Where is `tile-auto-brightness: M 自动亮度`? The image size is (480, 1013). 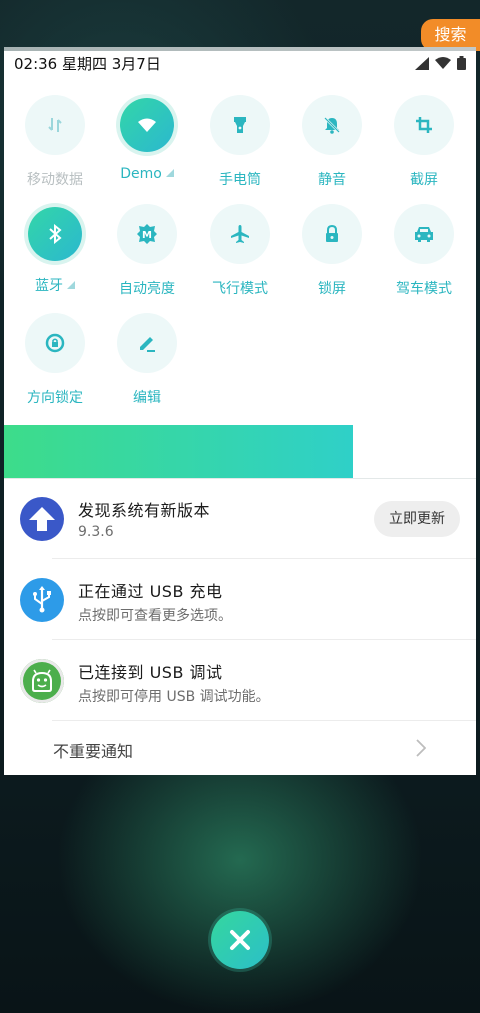 tile-auto-brightness: M 自动亮度 is located at coordinates (147, 251).